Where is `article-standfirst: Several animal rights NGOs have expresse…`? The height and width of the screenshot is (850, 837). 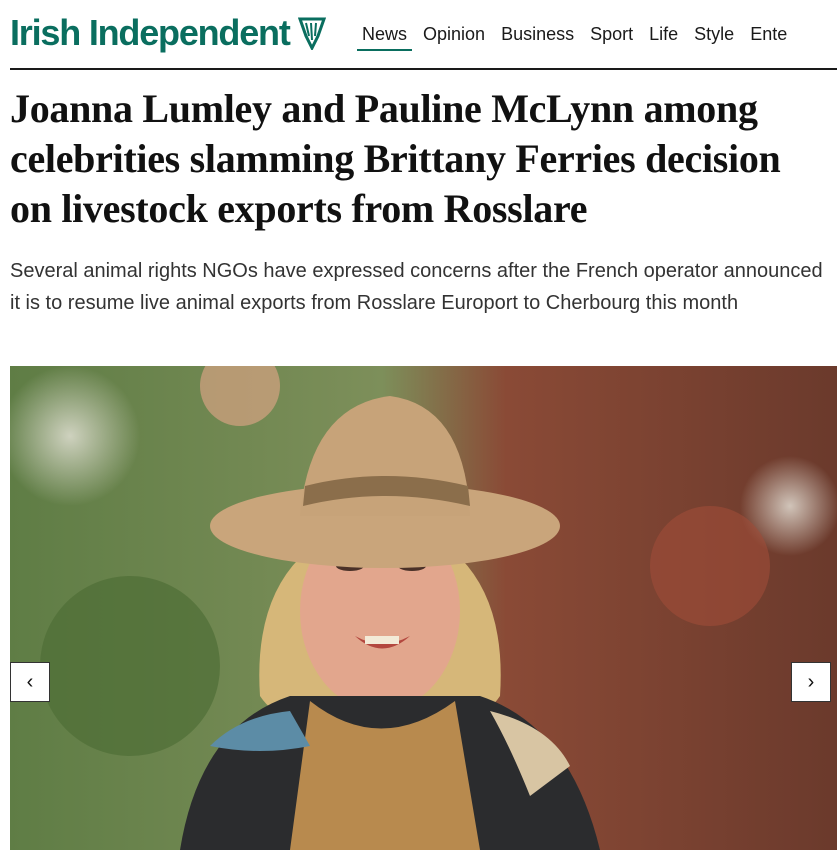 article-standfirst: Several animal rights NGOs have expresse… is located at coordinates (416, 287).